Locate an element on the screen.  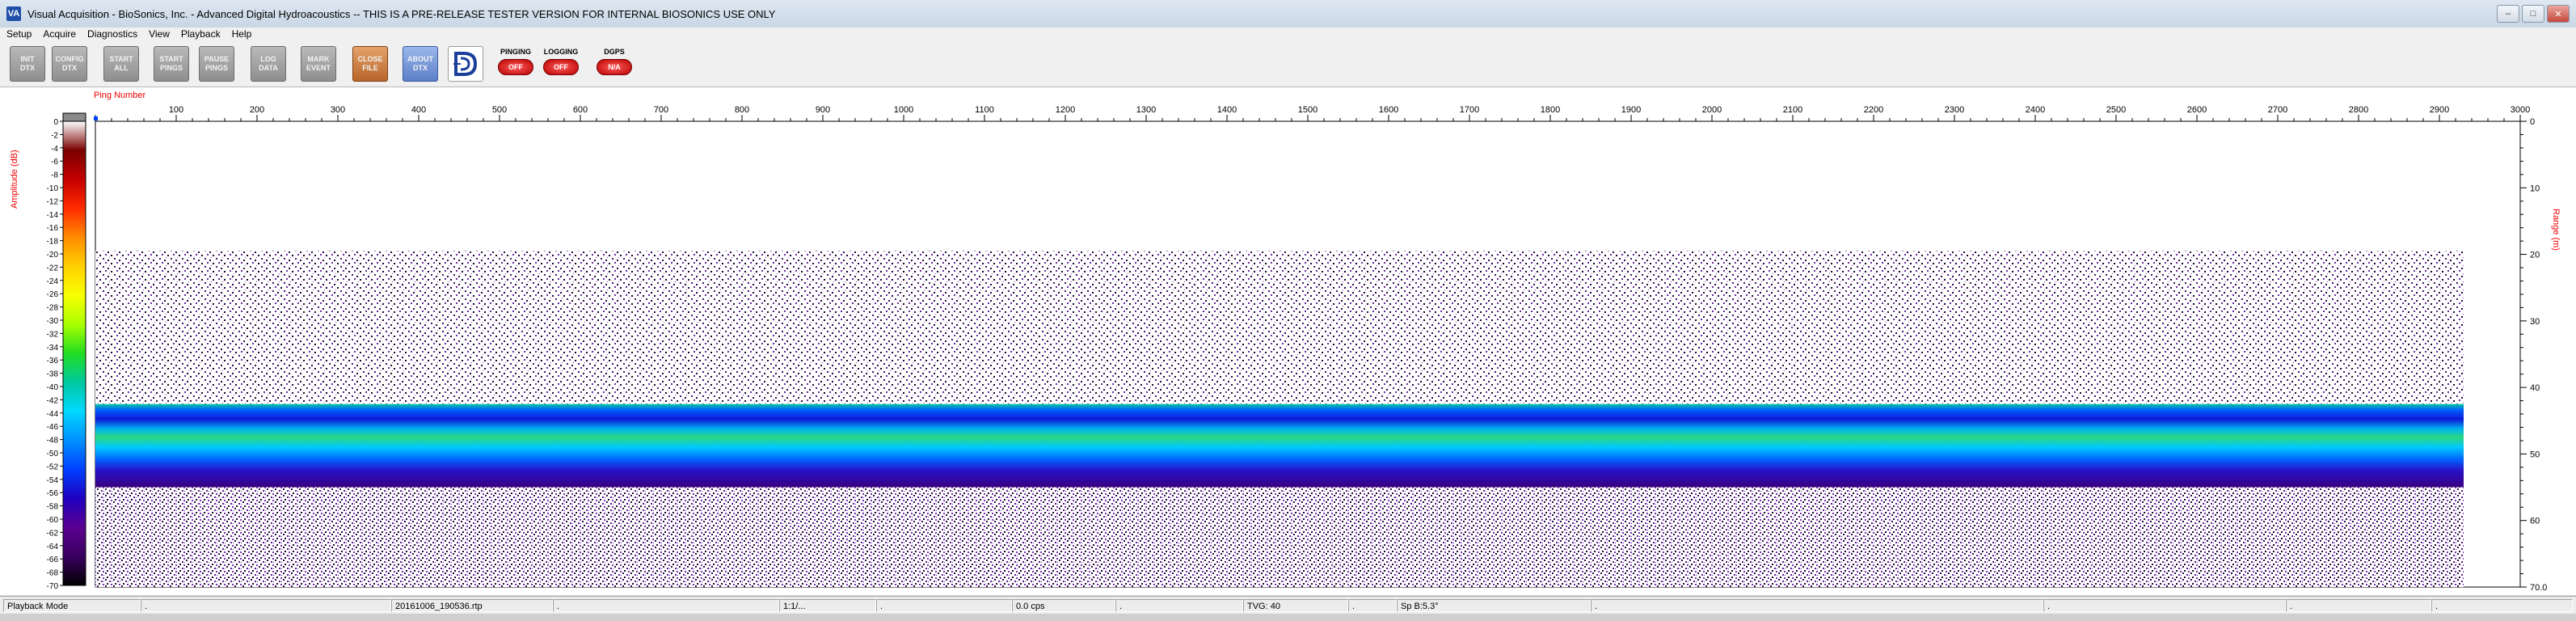
amplitude-tick-label: -30 is located at coordinates (53, 321).